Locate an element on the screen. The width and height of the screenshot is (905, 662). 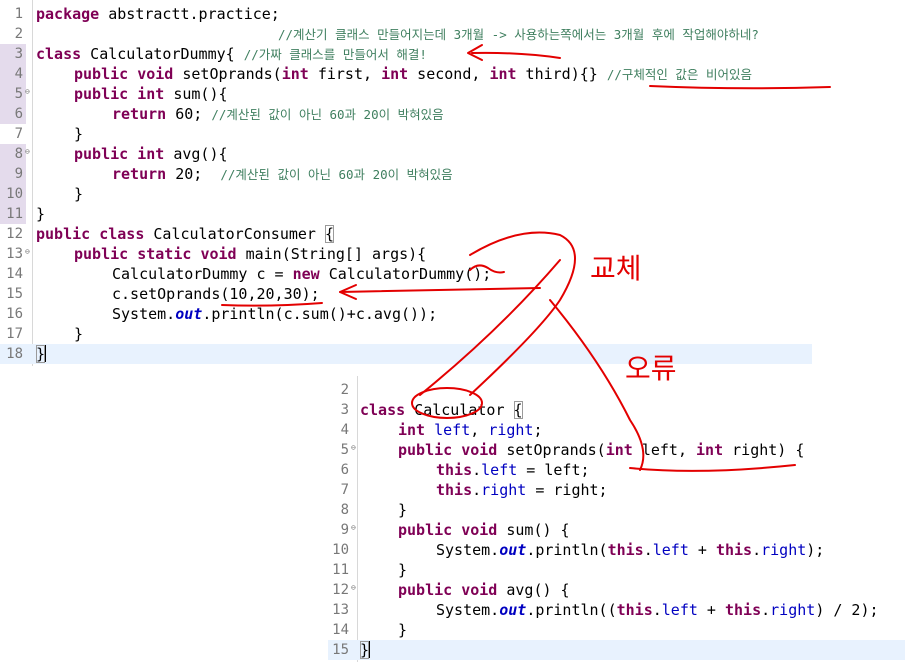
code-text: public void sum() { is located at coordinates (465, 530).